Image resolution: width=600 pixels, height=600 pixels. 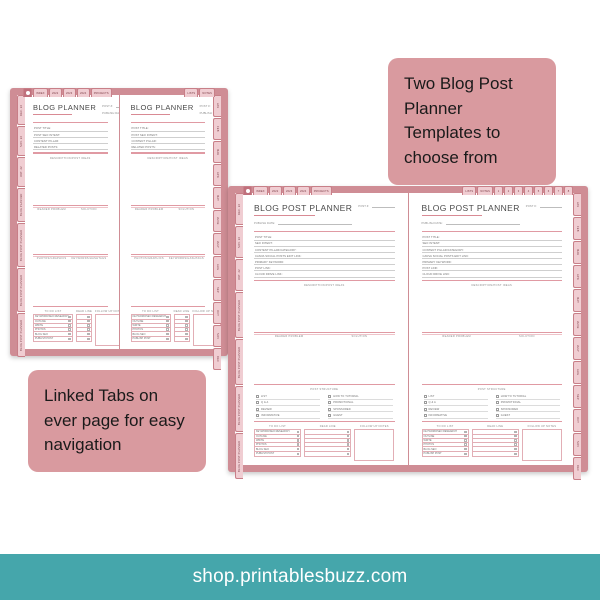 I want to click on table-row: PUBLISH POST, so click(x=445, y=454).